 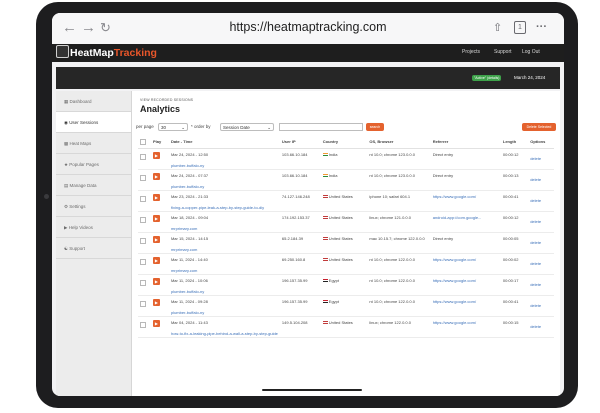 What do you see at coordinates (510, 217) in the screenshot?
I see `session-length: 00:00:12` at bounding box center [510, 217].